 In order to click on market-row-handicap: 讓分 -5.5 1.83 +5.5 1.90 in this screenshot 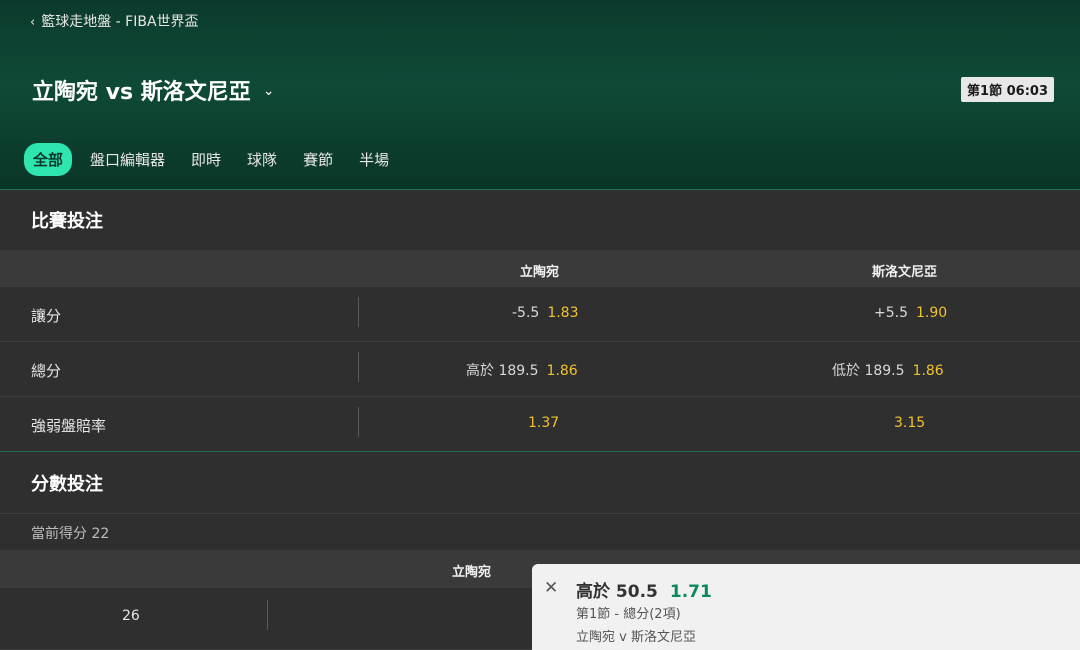, I will do `click(540, 314)`.